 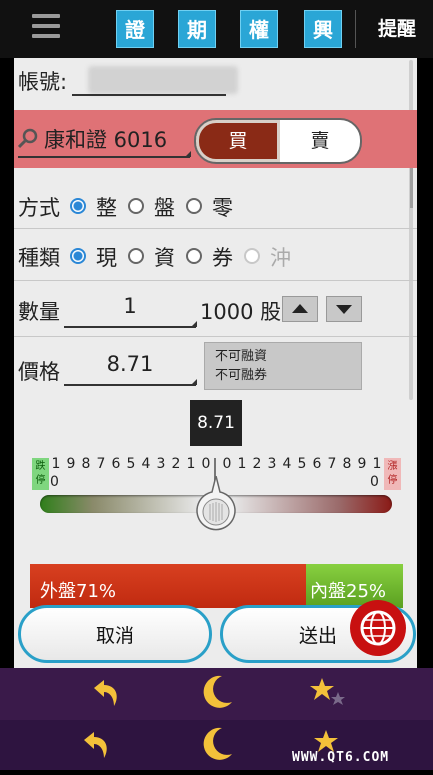 What do you see at coordinates (259, 29) in the screenshot?
I see `tab-options: 權` at bounding box center [259, 29].